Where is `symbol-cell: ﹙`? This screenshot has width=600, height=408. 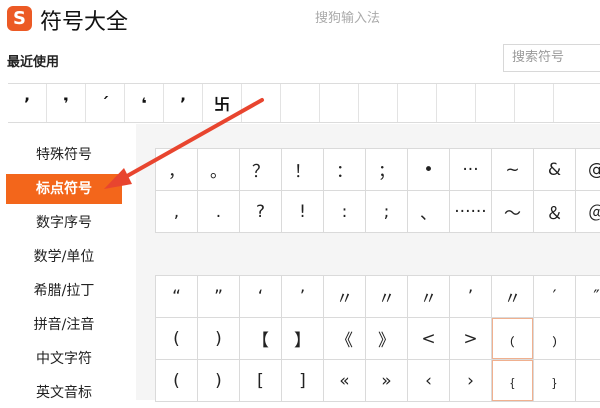
symbol-cell: ﹙ is located at coordinates (513, 339).